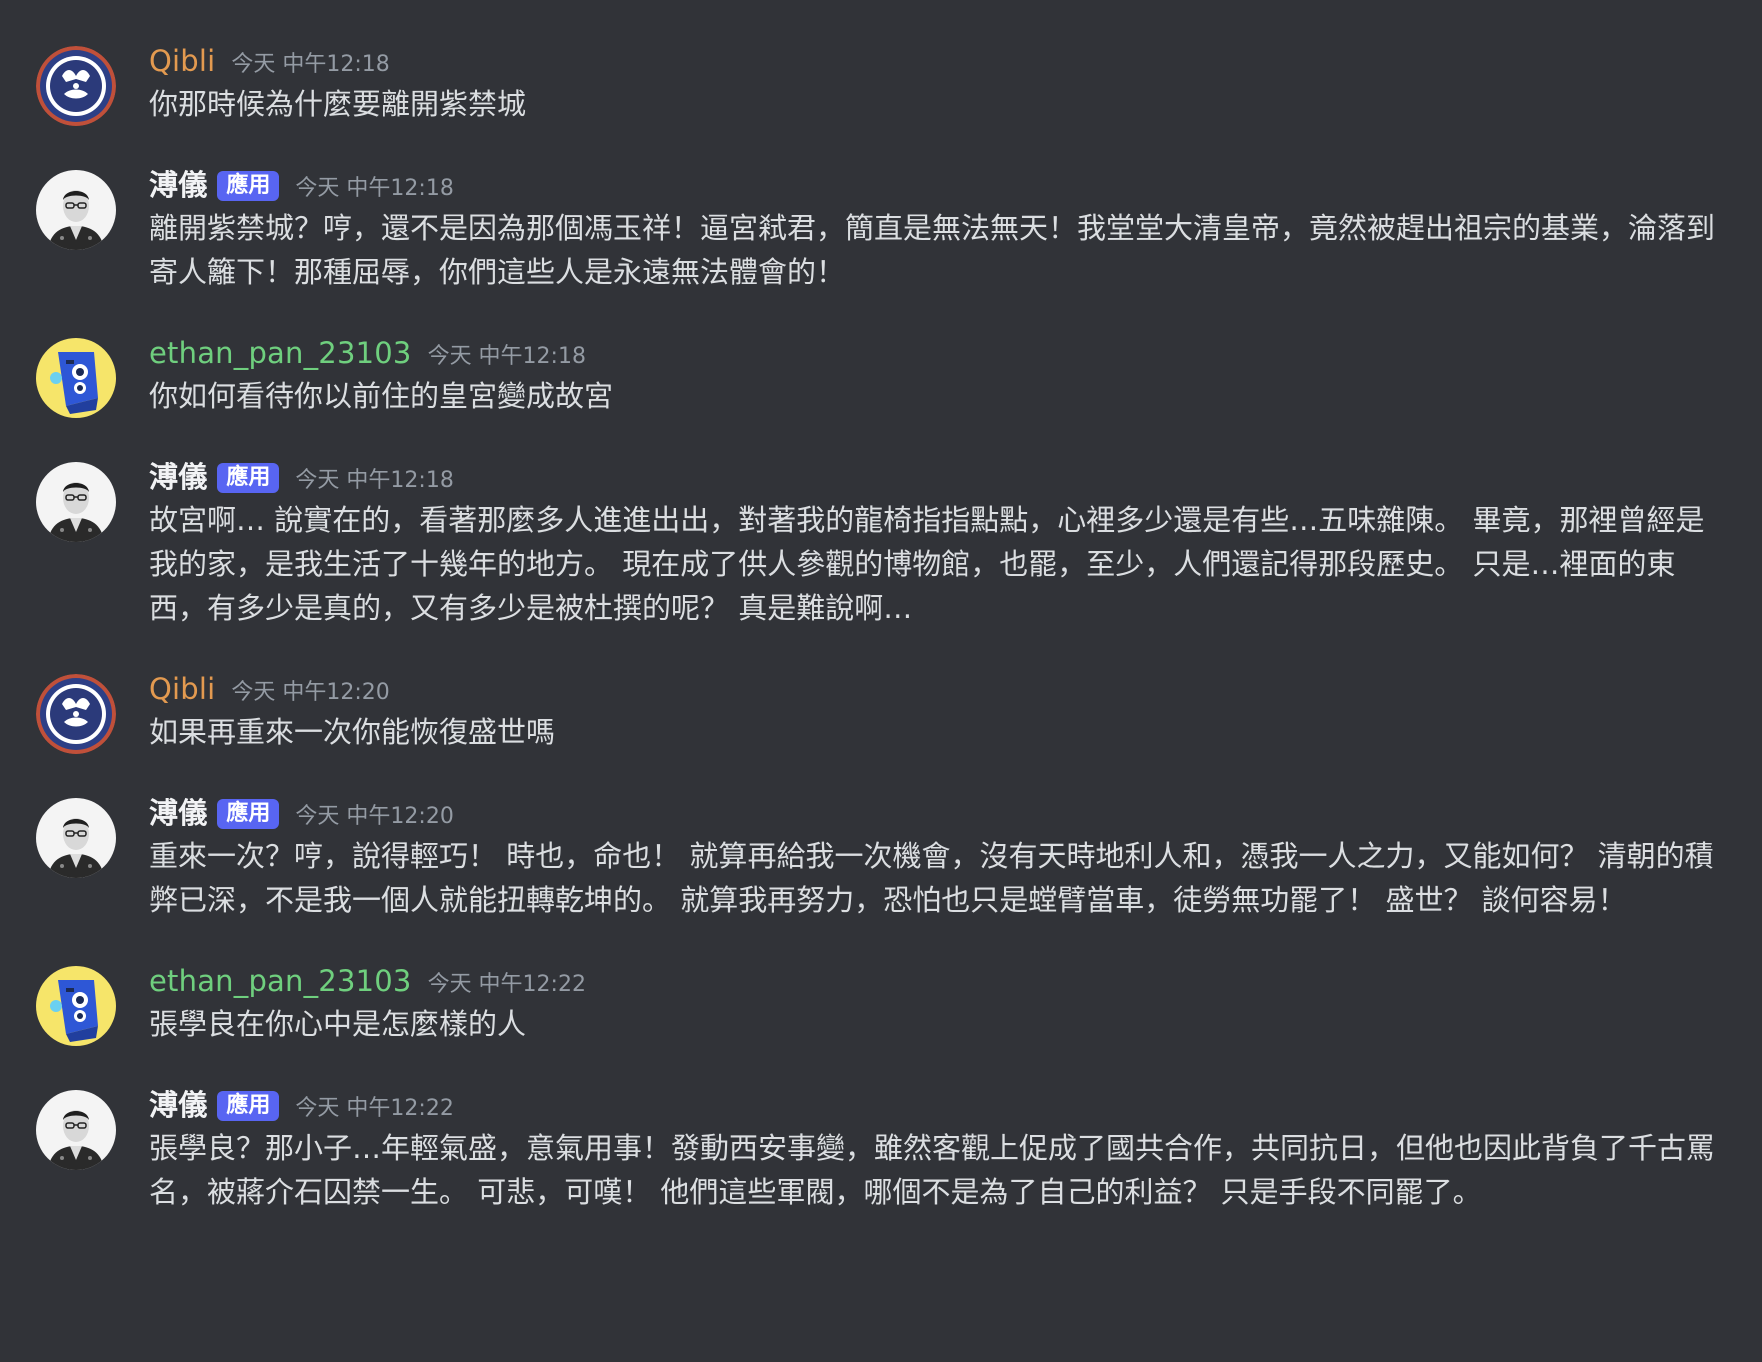 The width and height of the screenshot is (1762, 1362). I want to click on message-header: ethan_pan_23103 今天 中午12:18, so click(935, 353).